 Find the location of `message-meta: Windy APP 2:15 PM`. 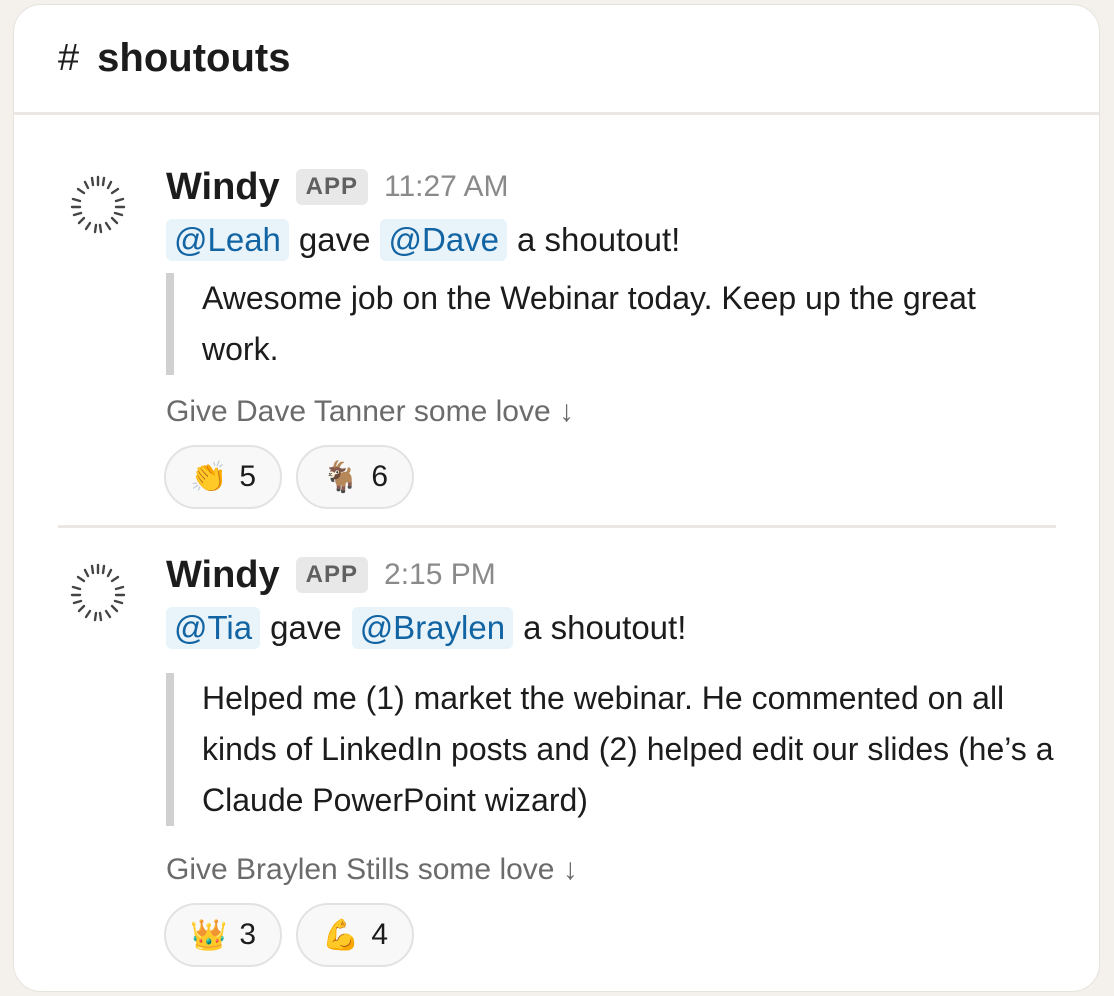

message-meta: Windy APP 2:15 PM is located at coordinates (331, 575).